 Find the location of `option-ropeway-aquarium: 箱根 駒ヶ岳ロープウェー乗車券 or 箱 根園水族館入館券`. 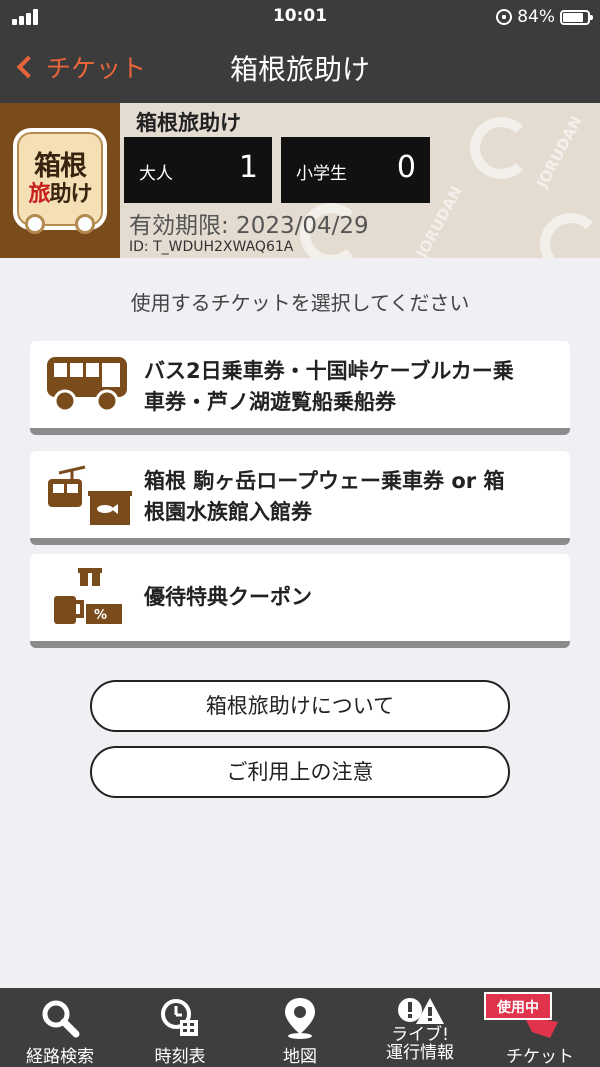

option-ropeway-aquarium: 箱根 駒ヶ岳ロープウェー乗車券 or 箱 根園水族館入館券 is located at coordinates (300, 498).